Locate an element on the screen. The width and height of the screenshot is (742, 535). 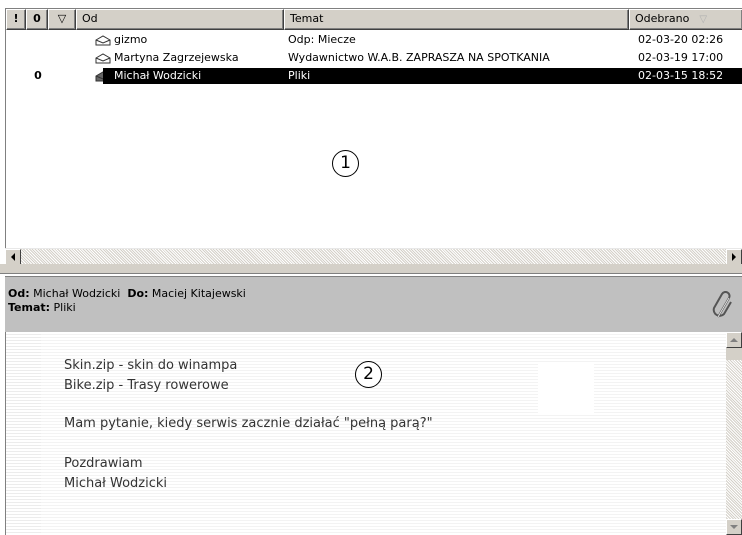
callout-marker-1: 1 is located at coordinates (345, 163).